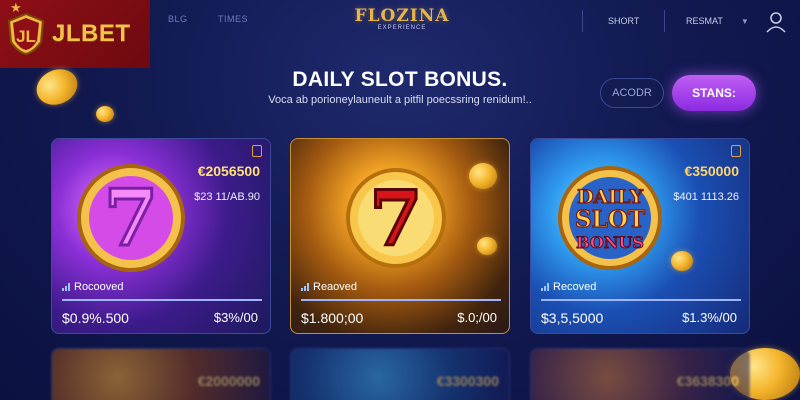 Image resolution: width=800 pixels, height=400 pixels. I want to click on nav-item-short-label: SHORT, so click(624, 21).